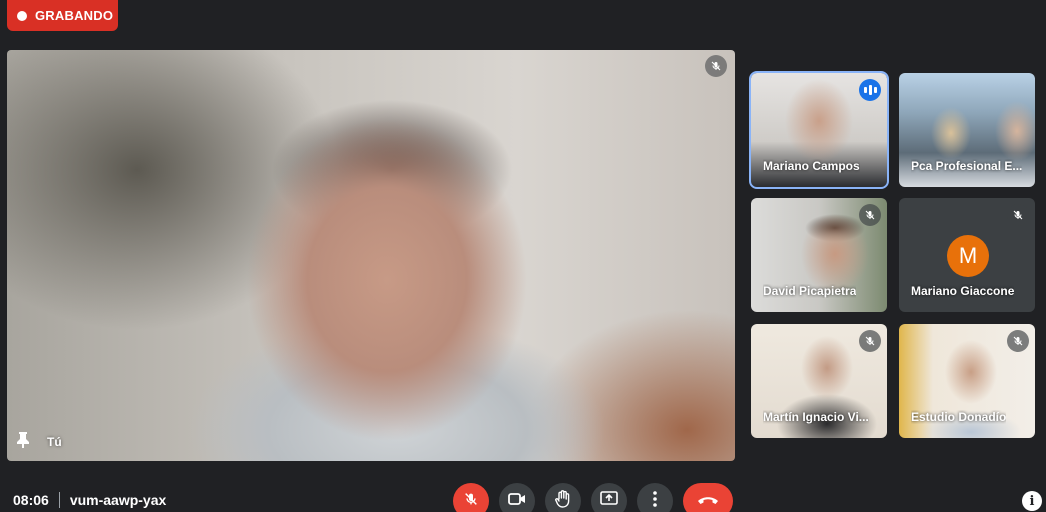 This screenshot has height=512, width=1046. I want to click on participant-tile: David Picapietra, so click(819, 255).